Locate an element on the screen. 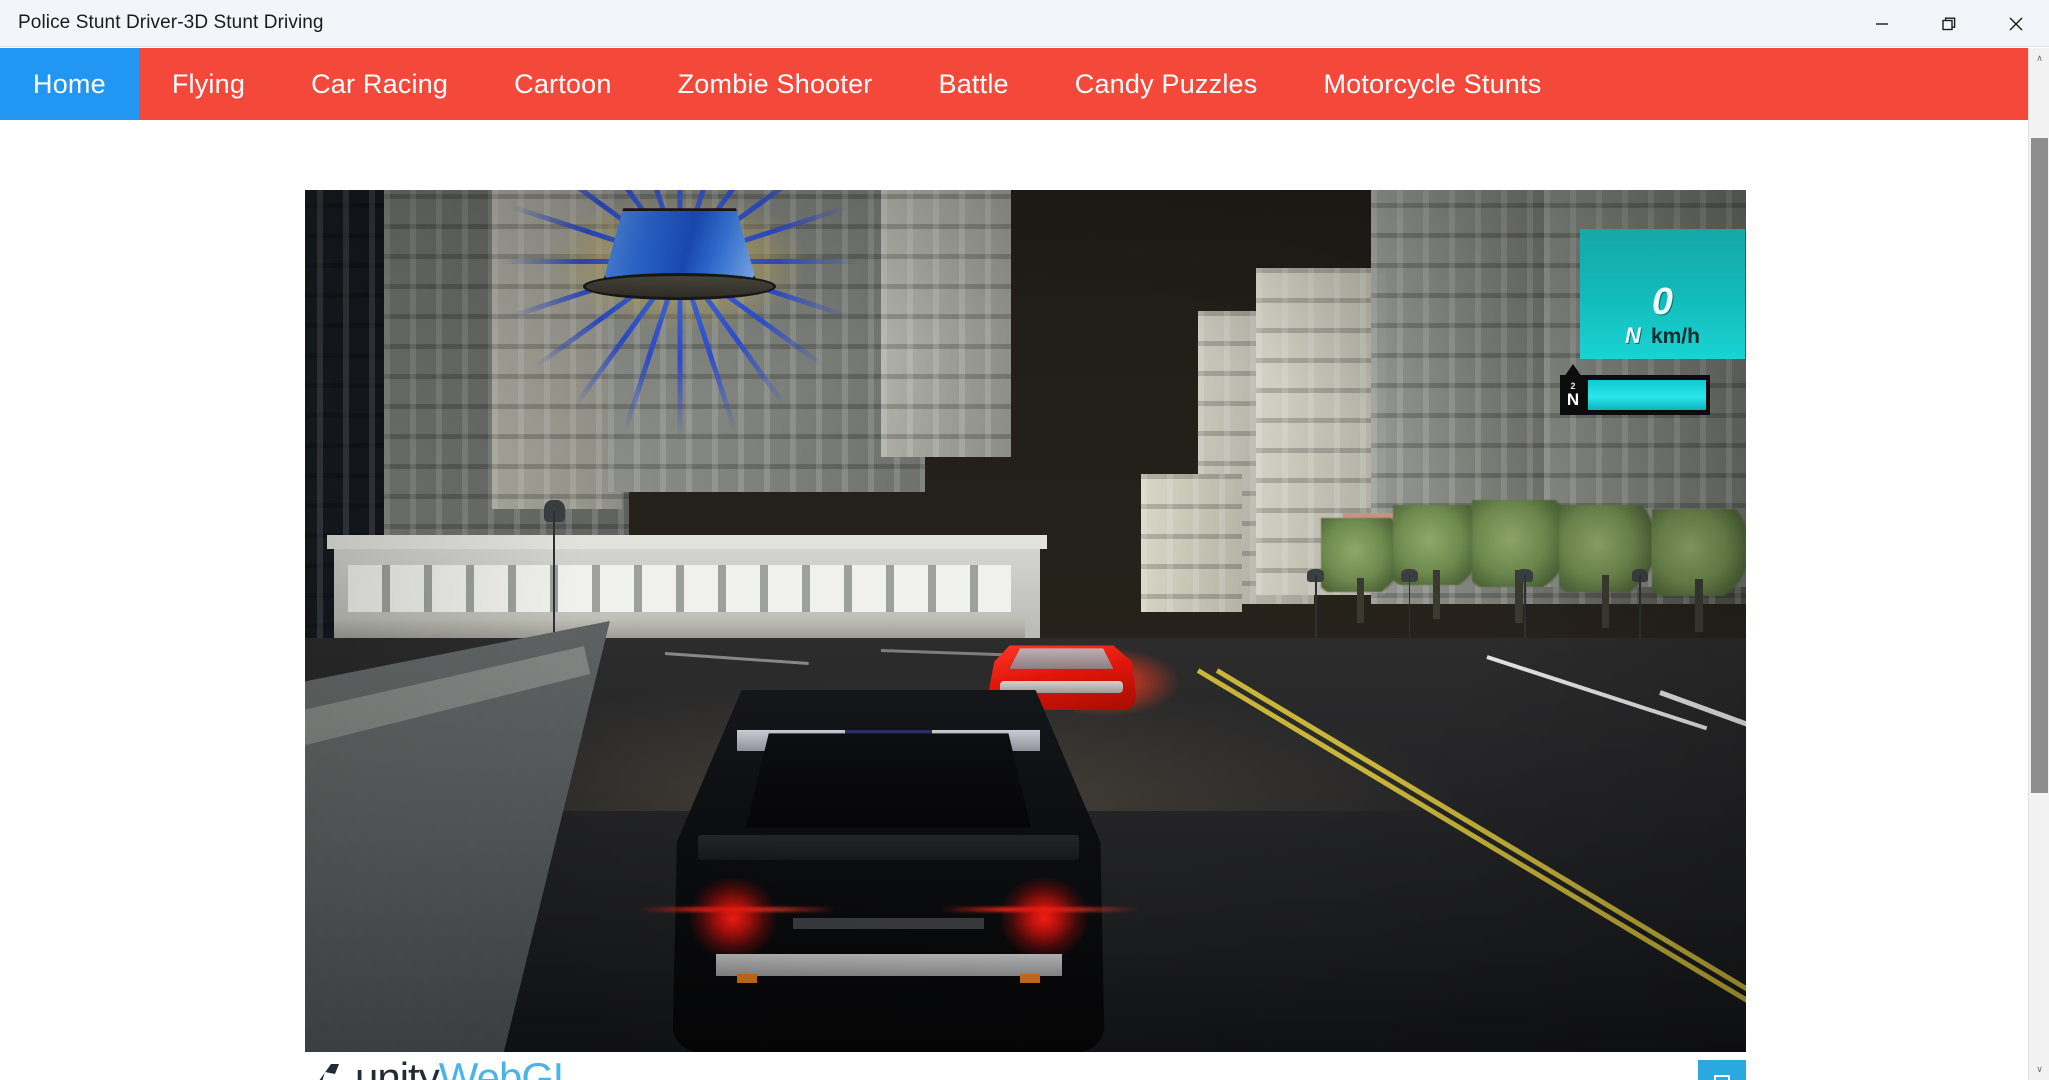  compass-indicator: 2 N is located at coordinates (1573, 390).